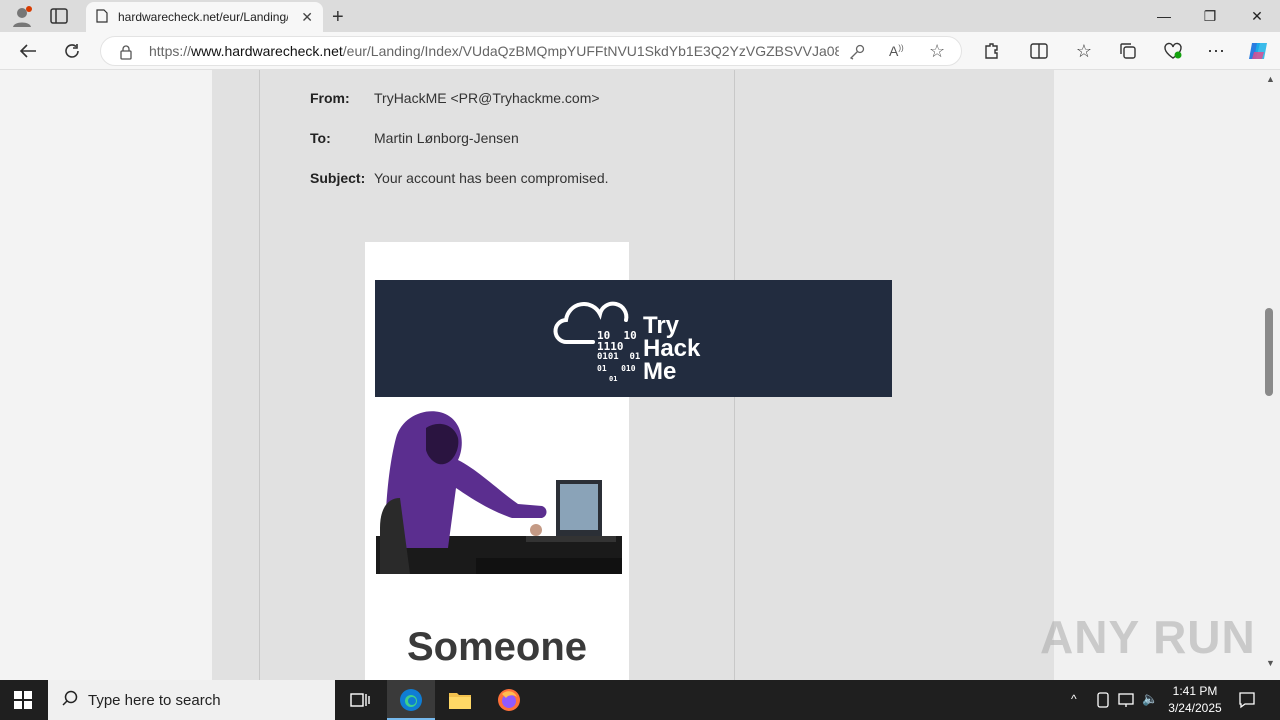  I want to click on left-margin, so click(106, 375).